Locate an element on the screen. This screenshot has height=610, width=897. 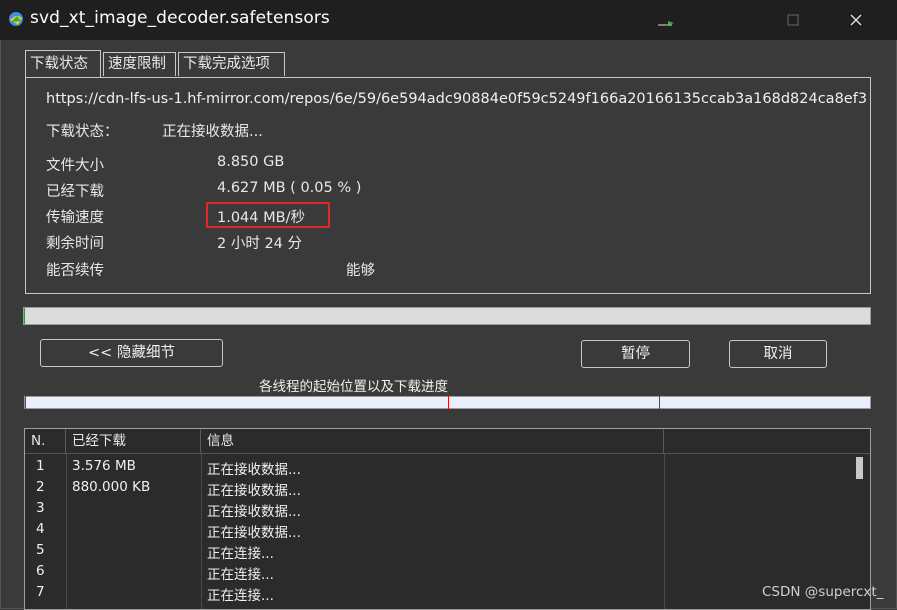
hide-details-button: << 隐藏细节 is located at coordinates (131, 353).